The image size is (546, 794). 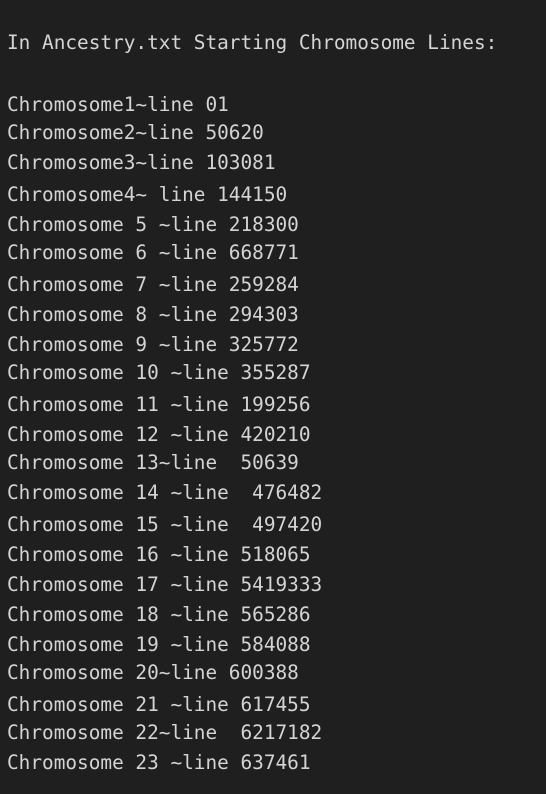 I want to click on text-line-chromosome-18: Chromosome 18 ~line 565286, so click(x=159, y=614).